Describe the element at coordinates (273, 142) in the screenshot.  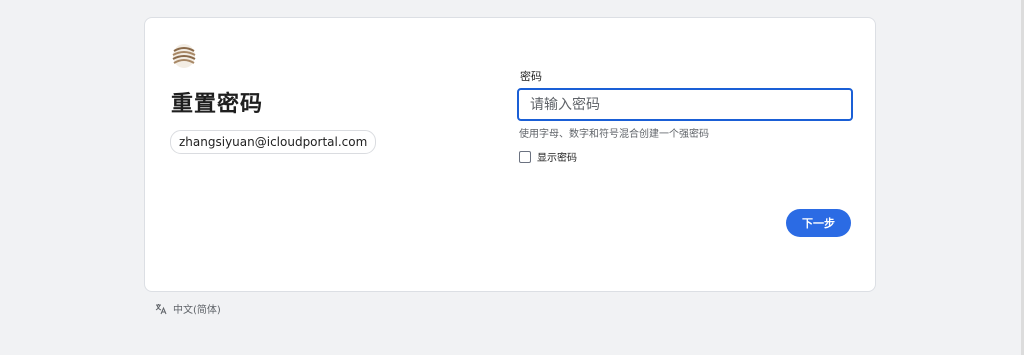
I see `account-email-chip: zhangsiyuan@icloudportal.com` at that location.